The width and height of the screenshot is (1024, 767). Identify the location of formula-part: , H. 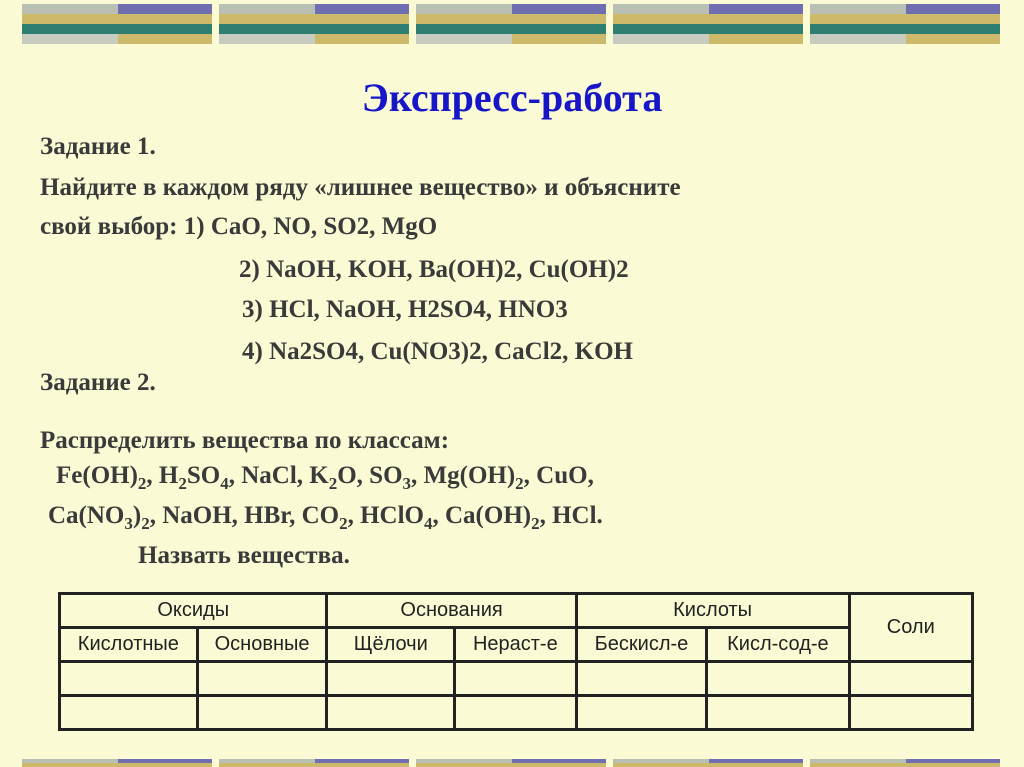
(162, 475).